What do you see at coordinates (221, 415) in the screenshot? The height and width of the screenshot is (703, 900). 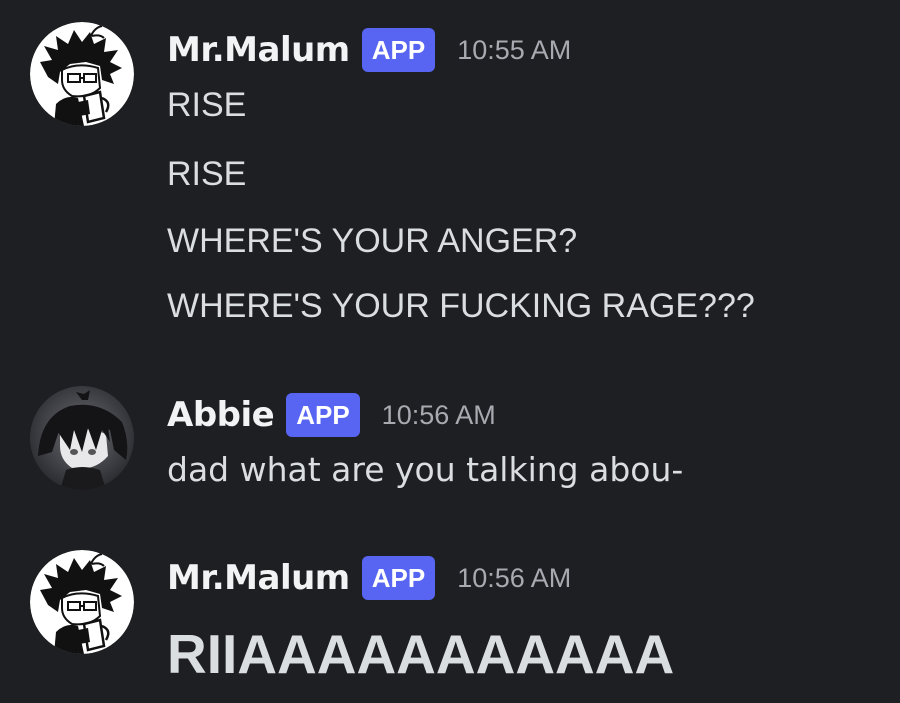 I see `username: Abbie` at bounding box center [221, 415].